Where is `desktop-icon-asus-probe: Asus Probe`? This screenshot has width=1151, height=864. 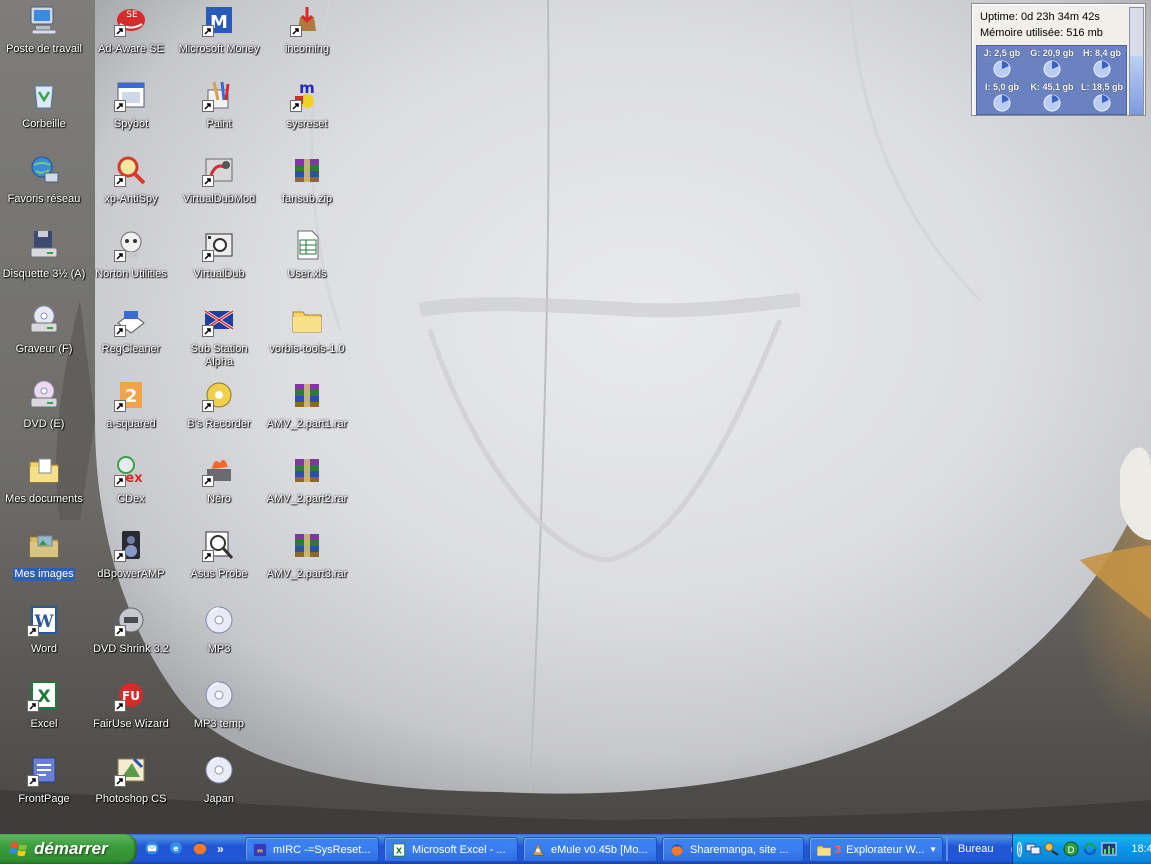
desktop-icon-asus-probe: Asus Probe is located at coordinates (219, 563).